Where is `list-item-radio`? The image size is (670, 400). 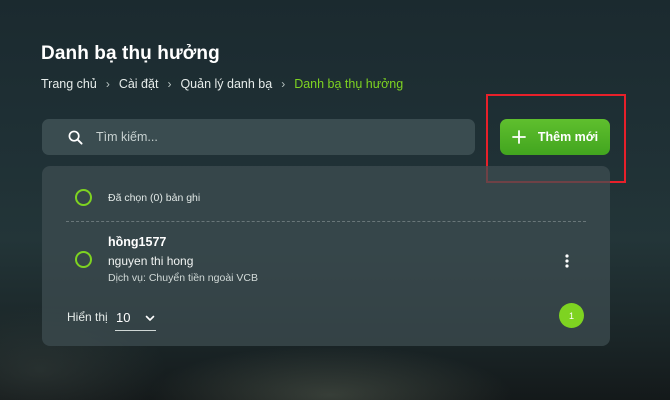 list-item-radio is located at coordinates (83, 259).